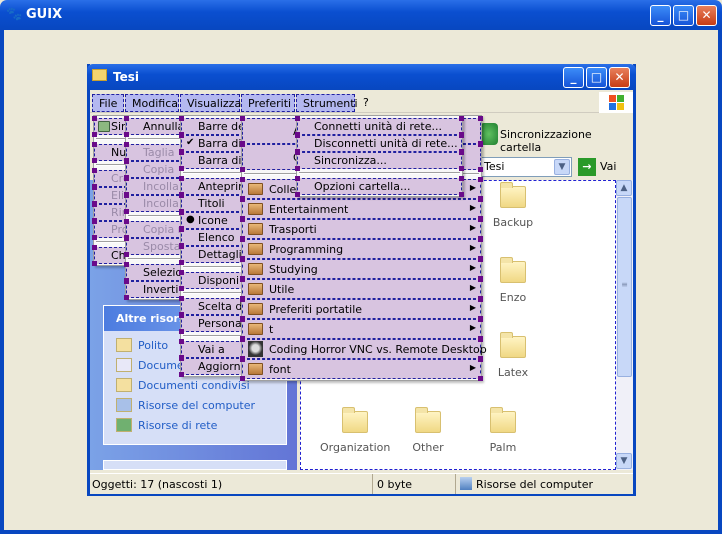 Image resolution: width=722 pixels, height=534 pixels. I want to click on minimize-button: _, so click(660, 15).